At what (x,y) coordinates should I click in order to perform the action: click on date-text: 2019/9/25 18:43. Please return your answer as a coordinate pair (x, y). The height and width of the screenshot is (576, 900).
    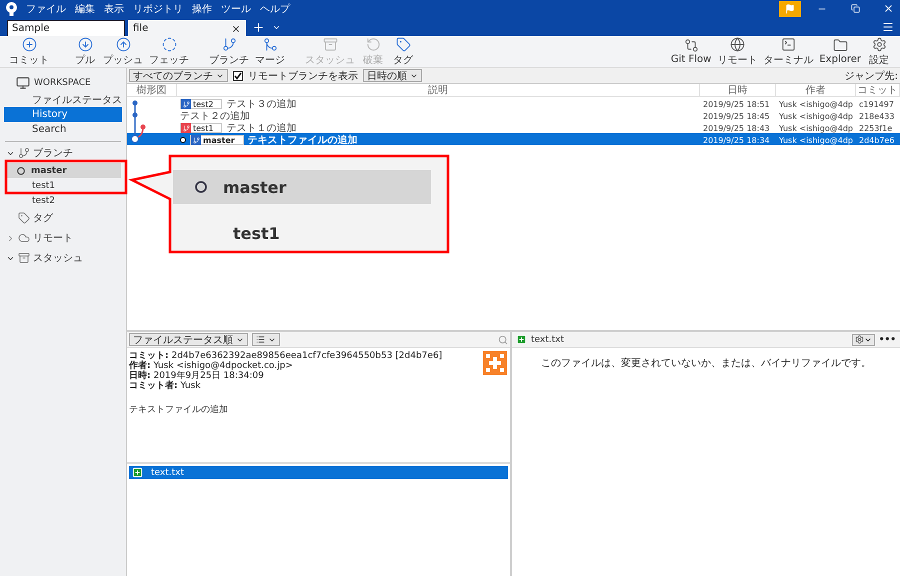
    Looking at the image, I should click on (736, 128).